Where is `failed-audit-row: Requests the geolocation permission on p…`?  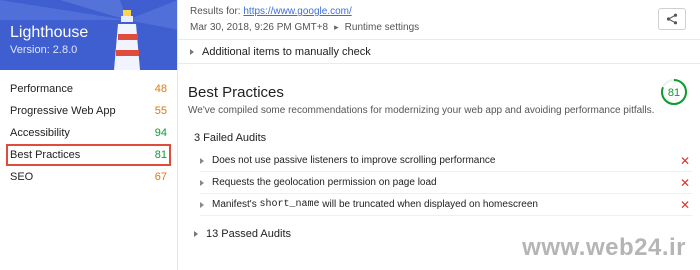 failed-audit-row: Requests the geolocation permission on p… is located at coordinates (446, 183).